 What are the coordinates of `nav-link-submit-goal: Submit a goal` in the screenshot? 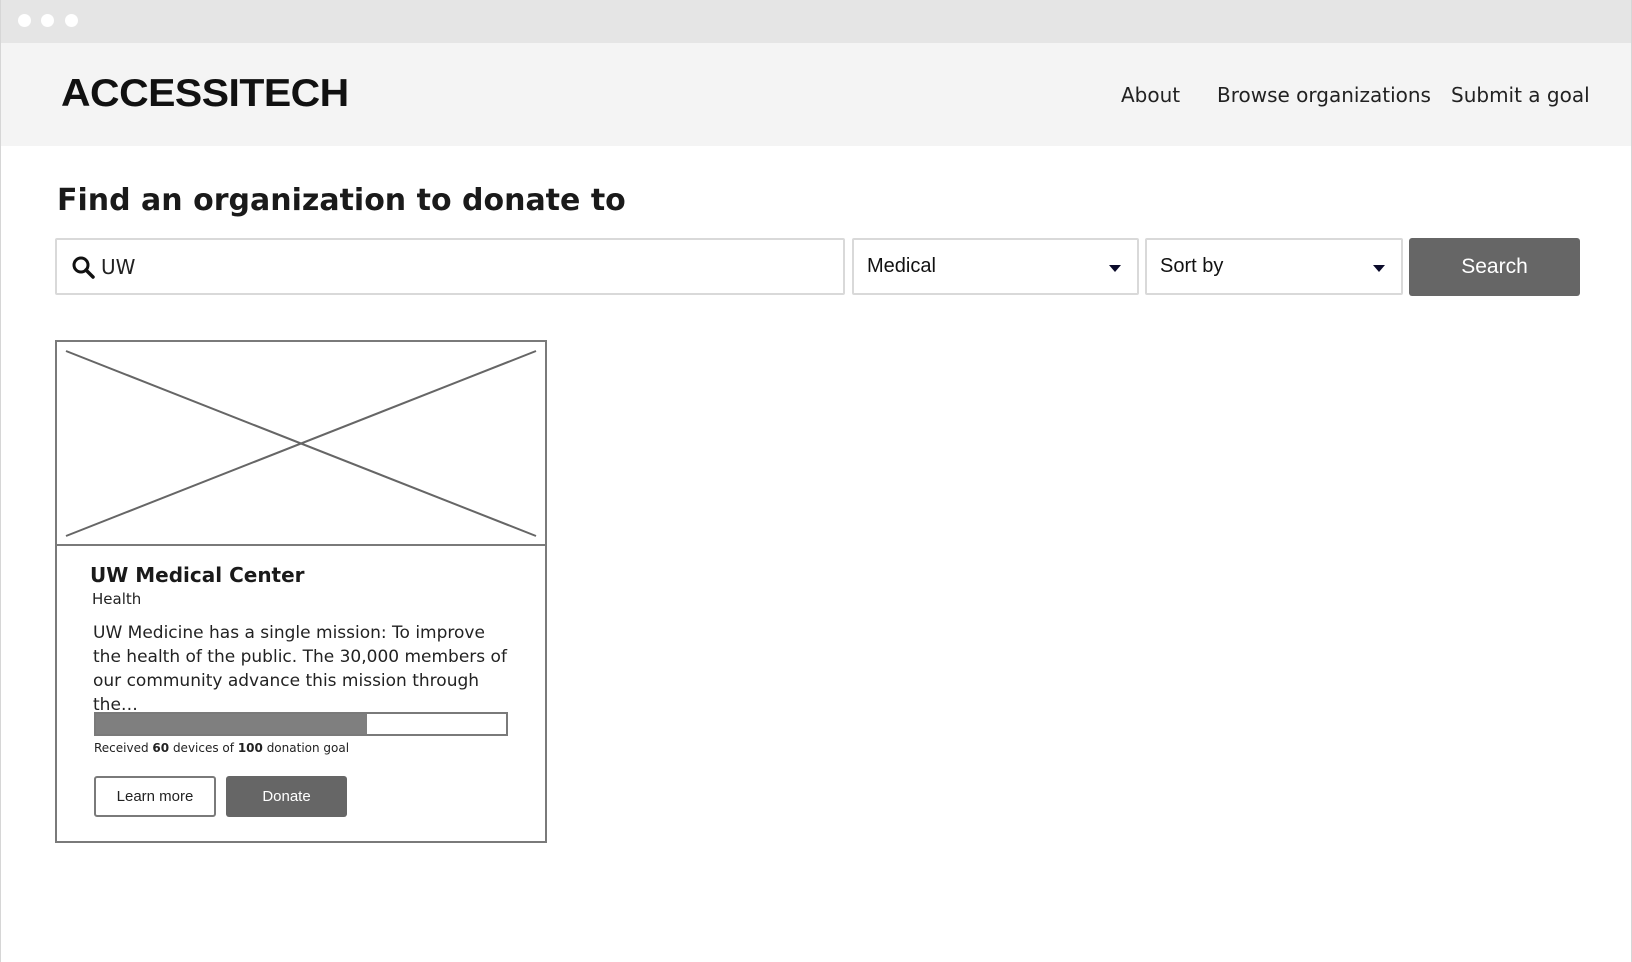 It's located at (1520, 95).